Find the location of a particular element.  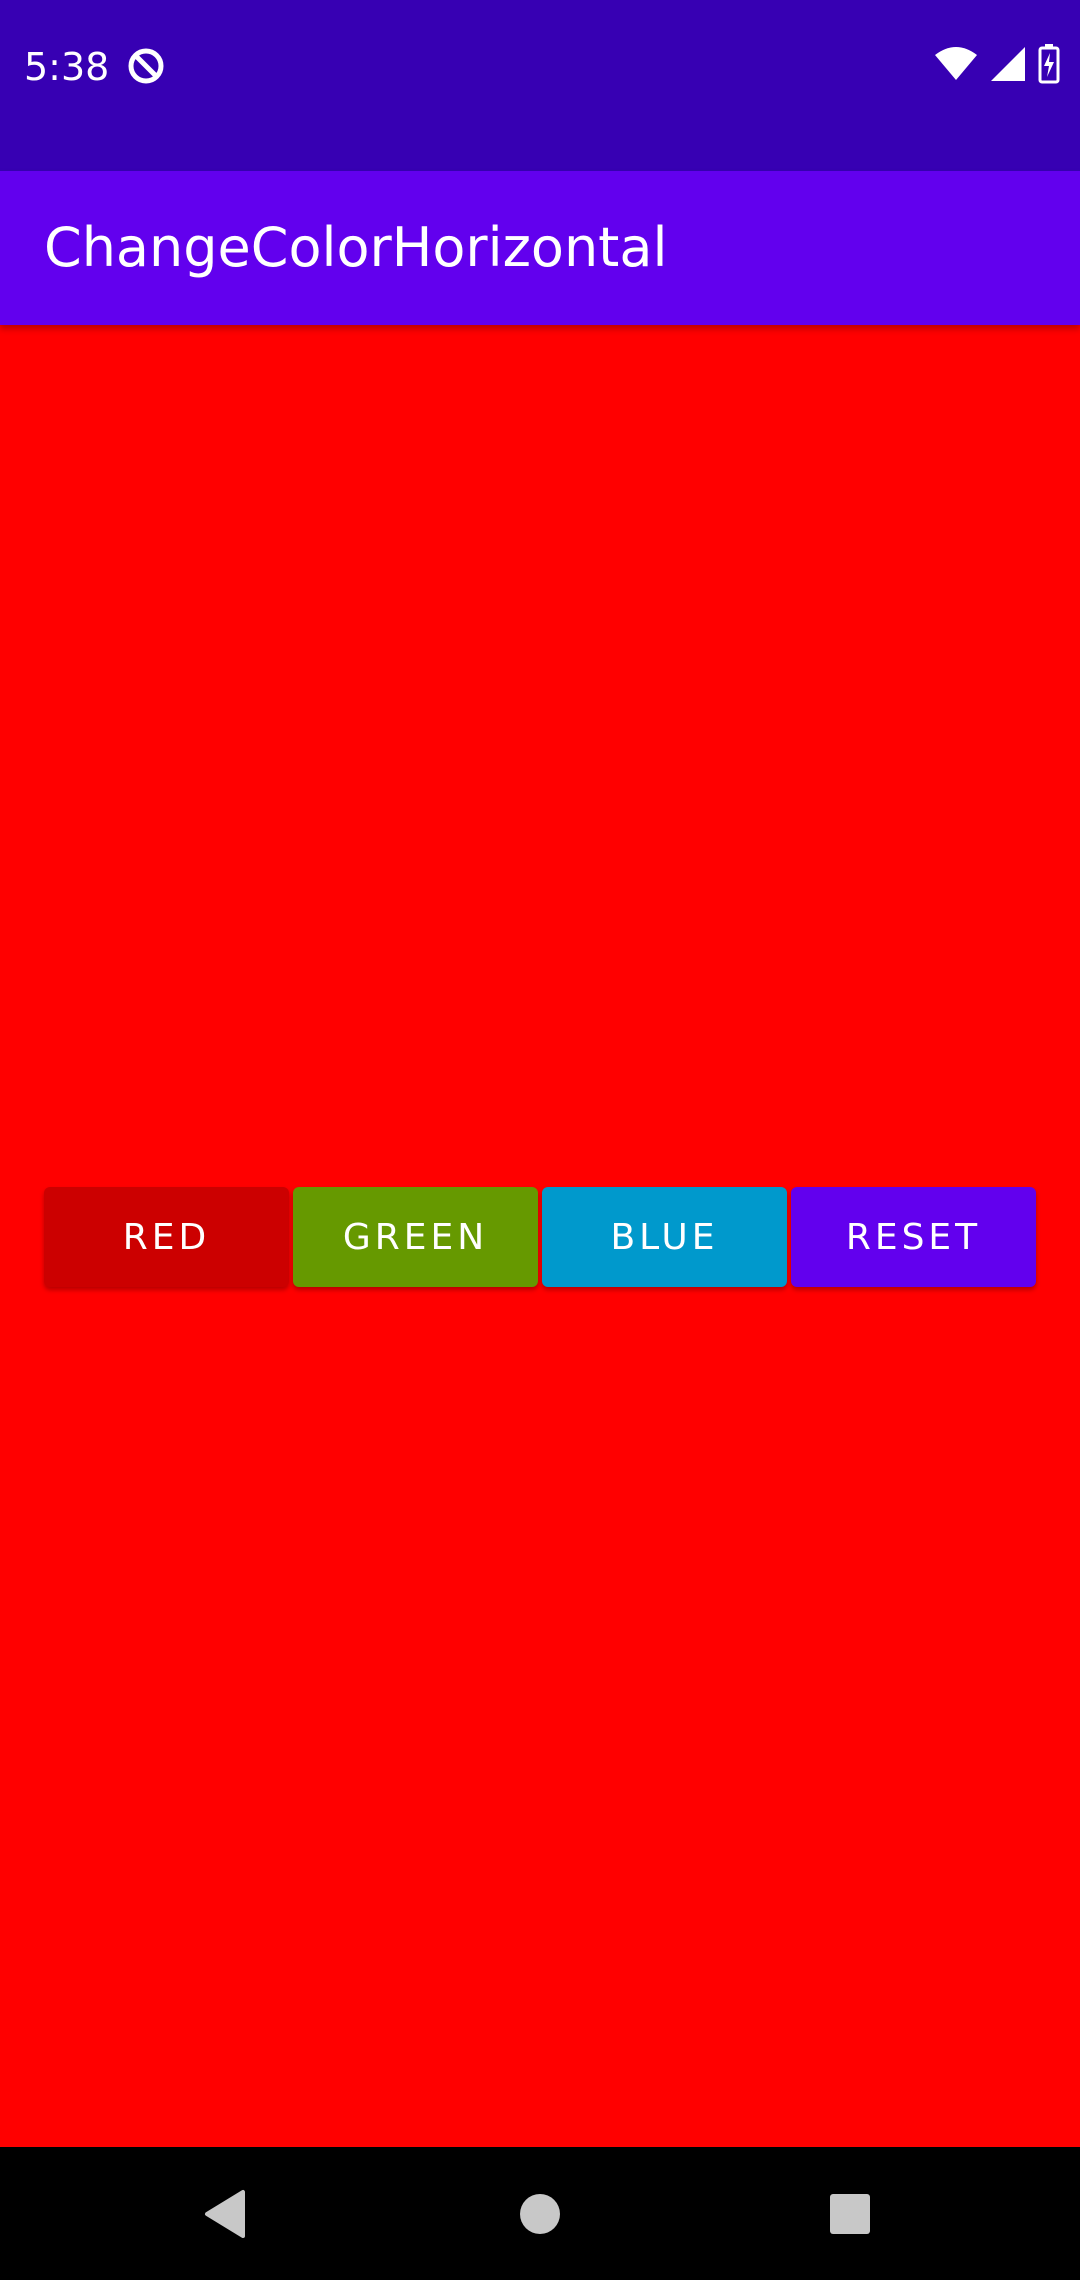

home-icon is located at coordinates (540, 2213).